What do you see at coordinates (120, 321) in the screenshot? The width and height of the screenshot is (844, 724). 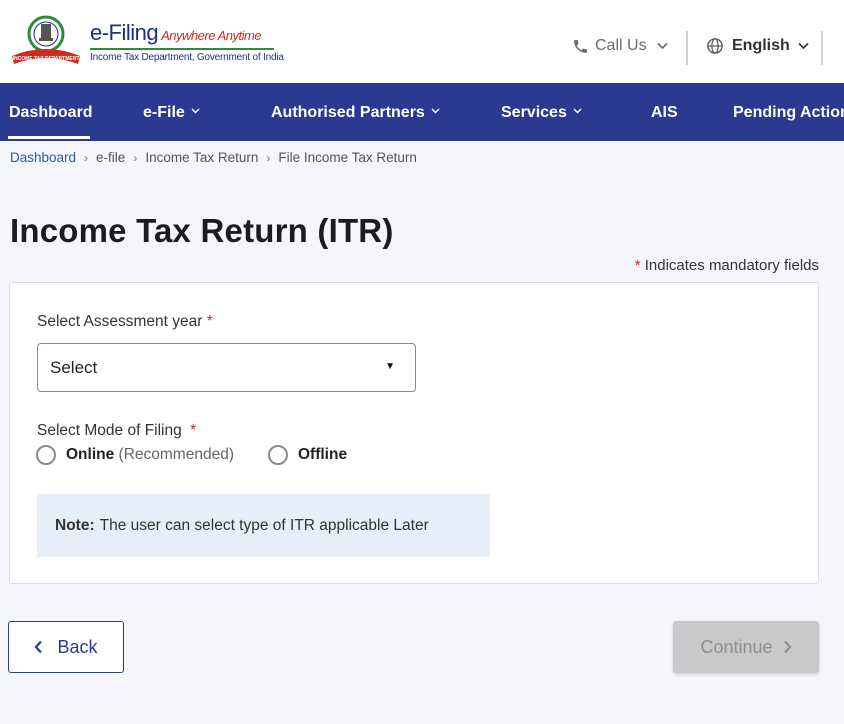 I see `assessment-year-label-text: Select Assessment year` at bounding box center [120, 321].